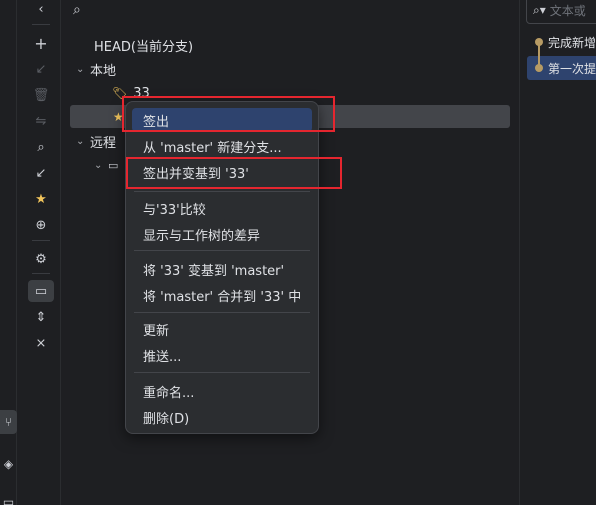  What do you see at coordinates (41, 10) in the screenshot?
I see `collapse-left-icon: ‹` at bounding box center [41, 10].